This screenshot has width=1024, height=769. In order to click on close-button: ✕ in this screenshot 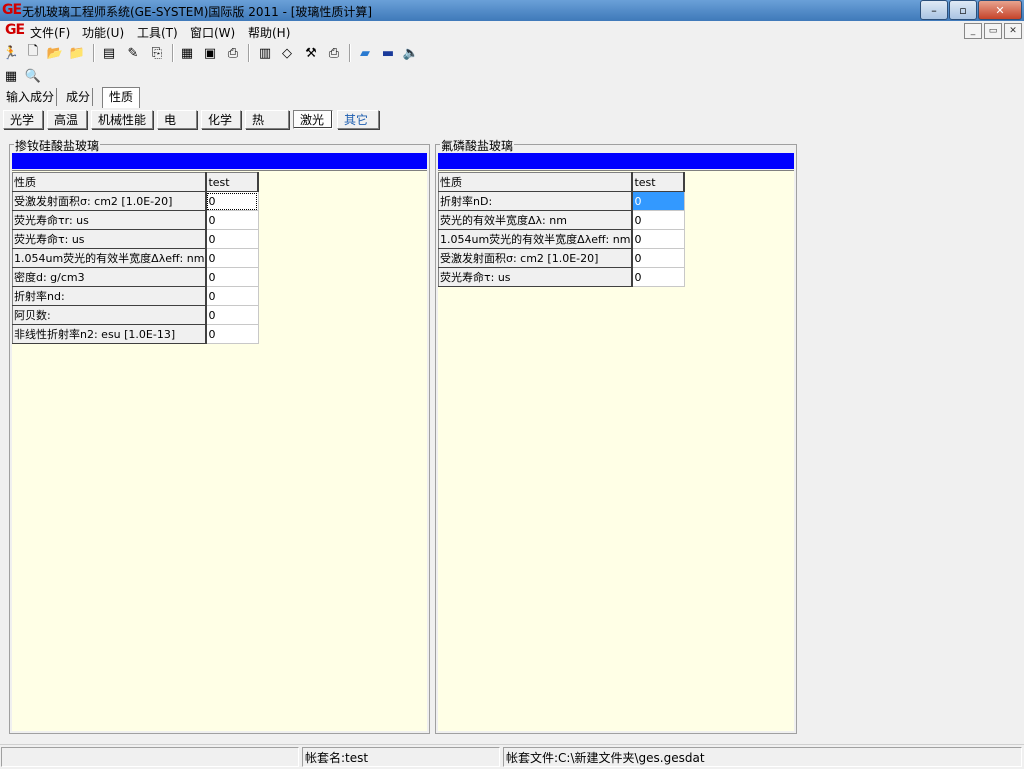, I will do `click(1000, 10)`.